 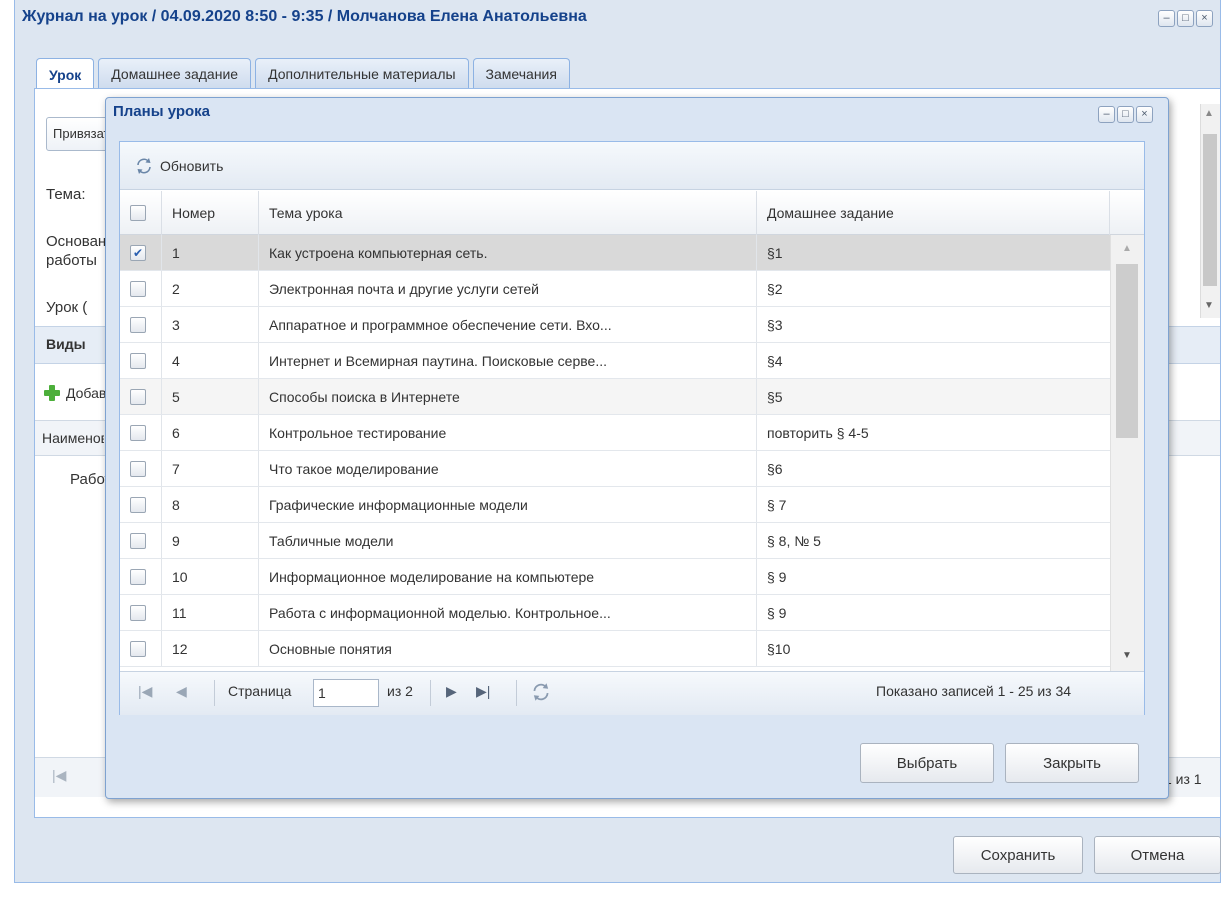 I want to click on row-checkbox-cell: ✔, so click(x=141, y=252).